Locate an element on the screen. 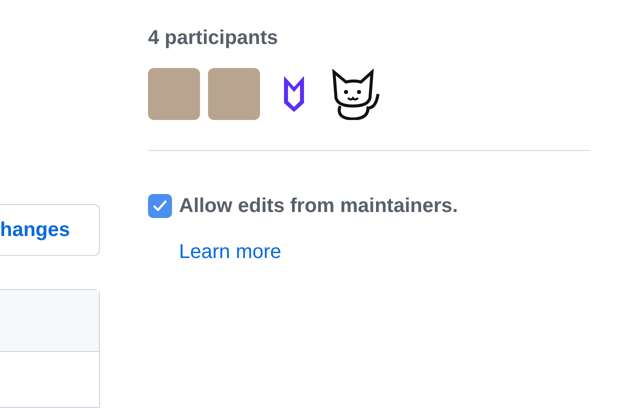 This screenshot has height=408, width=644. participants-heading: 4 participants is located at coordinates (214, 38).